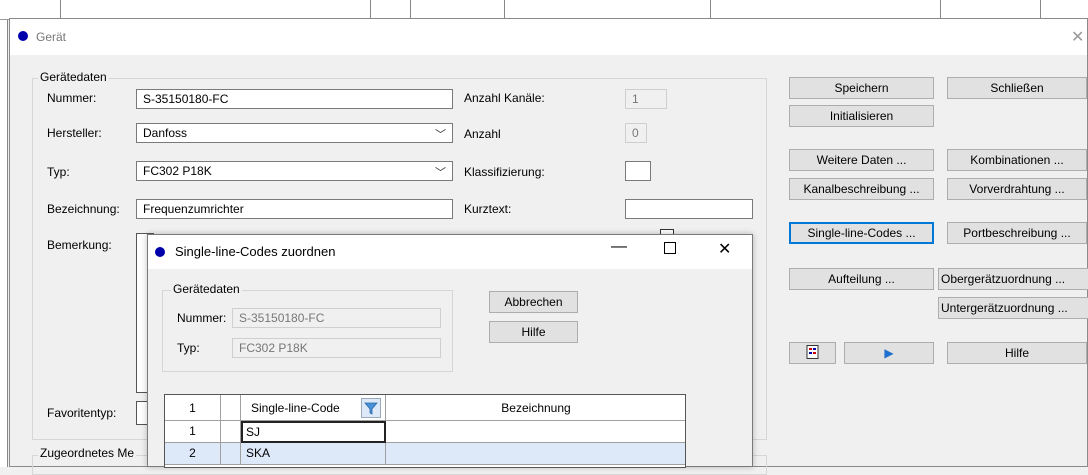 The image size is (1088, 475). I want to click on favoritentyp-label: Favoritentyp:, so click(82, 413).